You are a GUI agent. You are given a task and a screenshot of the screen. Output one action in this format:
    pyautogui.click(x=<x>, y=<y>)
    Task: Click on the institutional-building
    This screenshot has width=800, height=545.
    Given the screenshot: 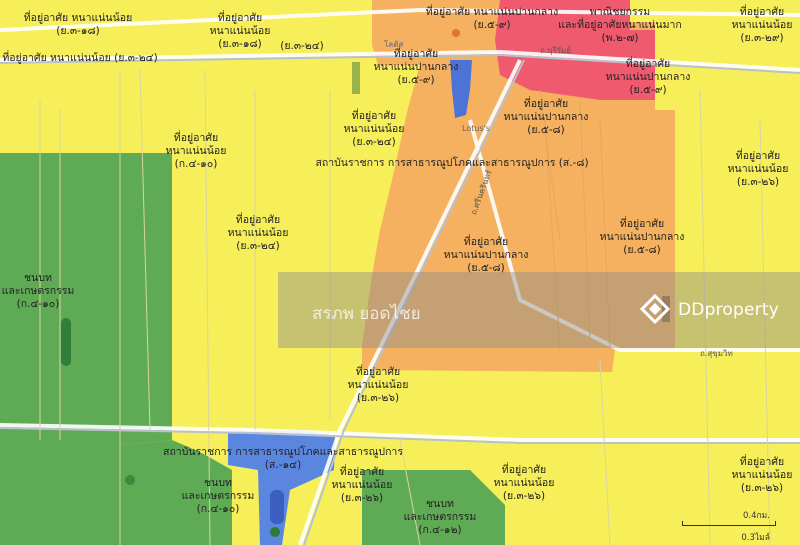 What is the action you would take?
    pyautogui.click(x=277, y=507)
    